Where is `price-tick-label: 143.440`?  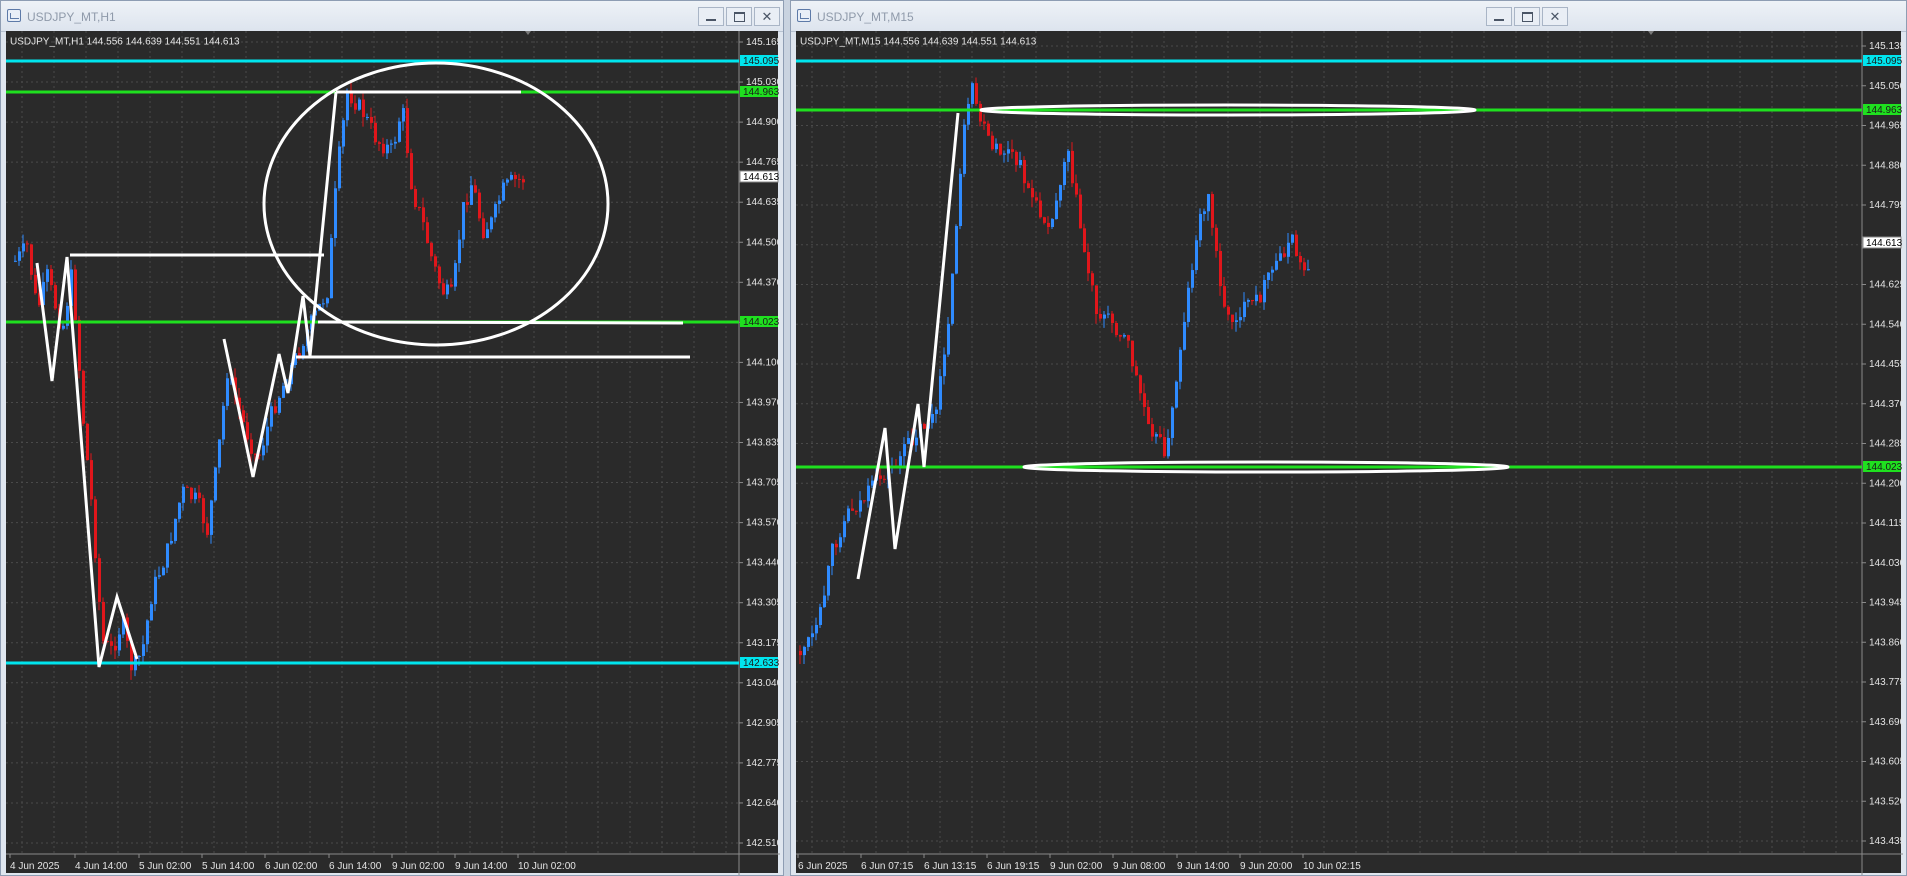
price-tick-label: 143.440 is located at coordinates (763, 563).